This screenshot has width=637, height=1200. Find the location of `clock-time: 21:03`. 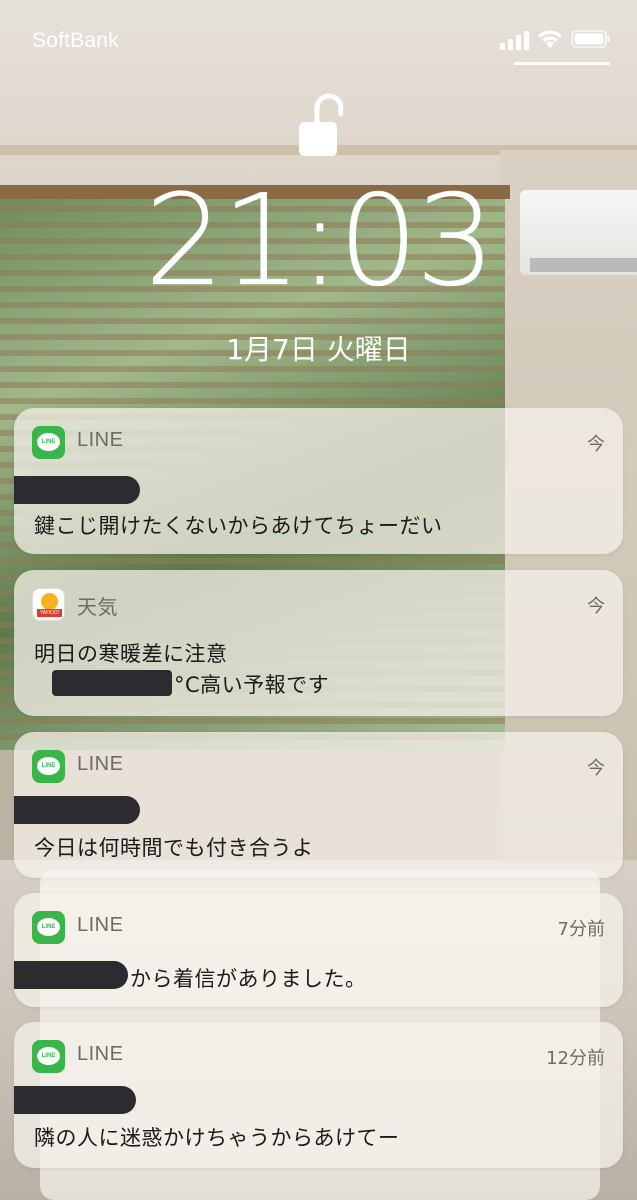

clock-time: 21:03 is located at coordinates (320, 240).